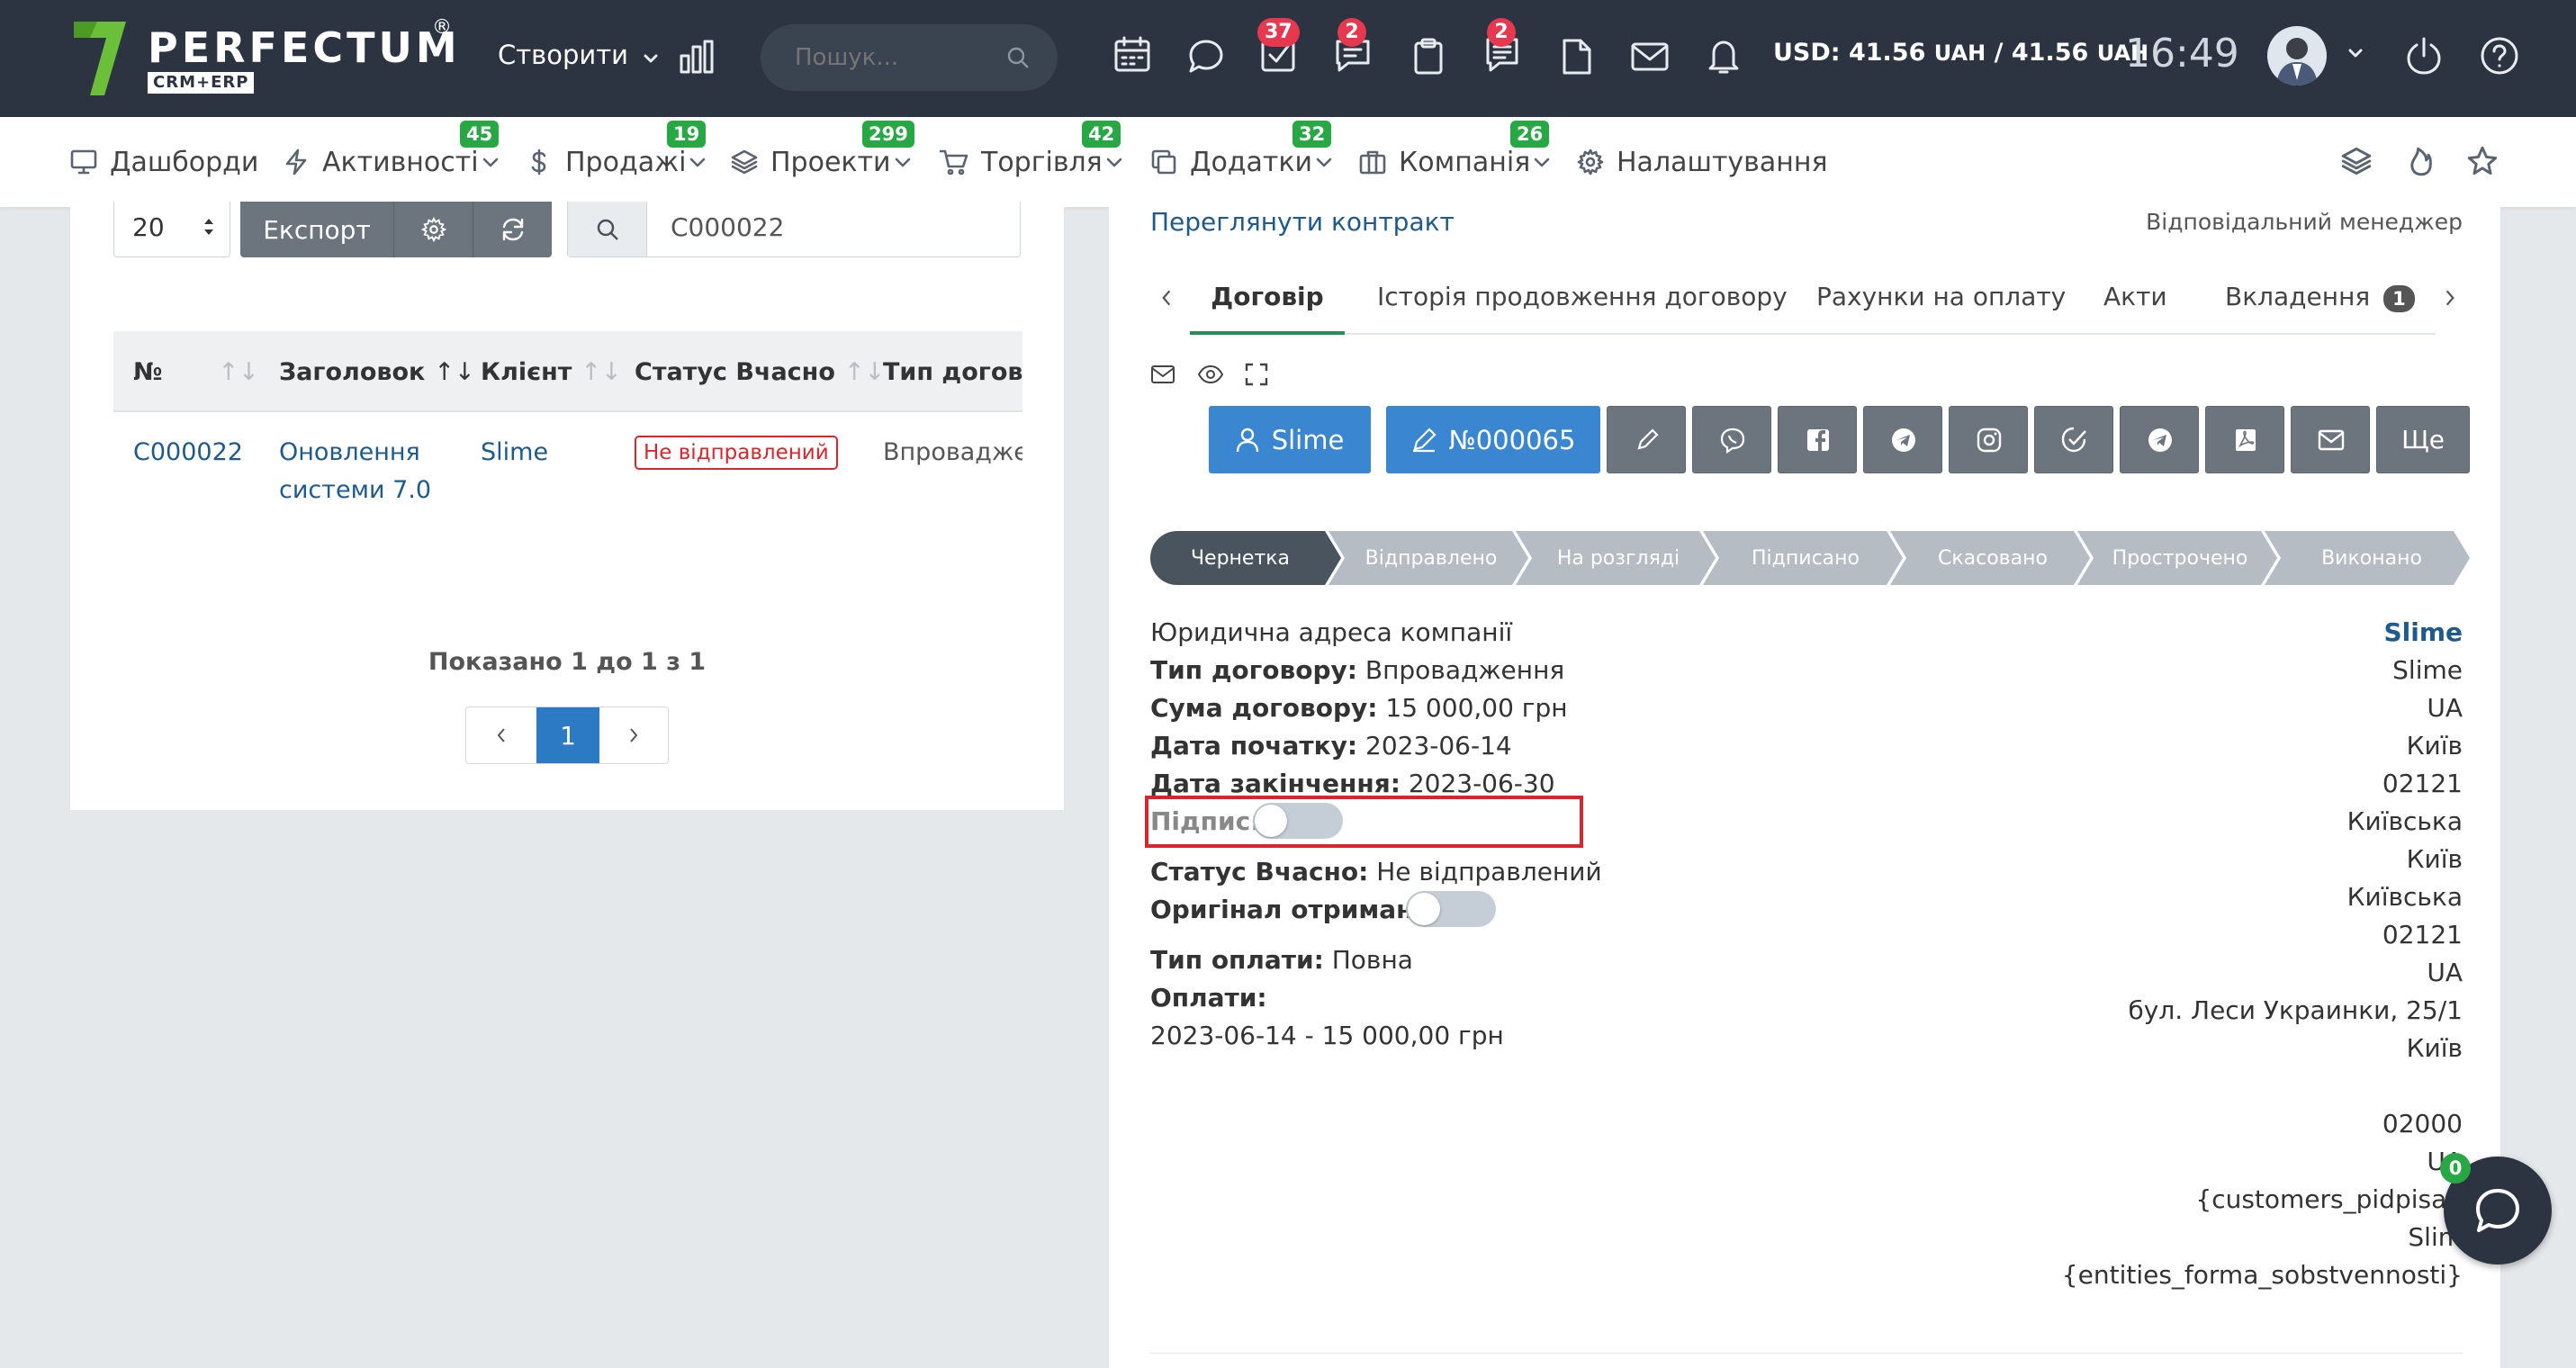 The height and width of the screenshot is (1368, 2576). Describe the element at coordinates (1298, 821) in the screenshot. I see `signature-toggle` at that location.